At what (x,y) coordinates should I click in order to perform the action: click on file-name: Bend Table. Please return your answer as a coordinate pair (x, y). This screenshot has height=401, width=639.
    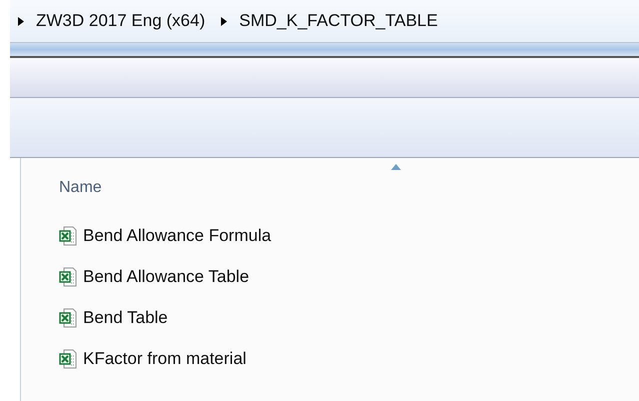
    Looking at the image, I should click on (125, 317).